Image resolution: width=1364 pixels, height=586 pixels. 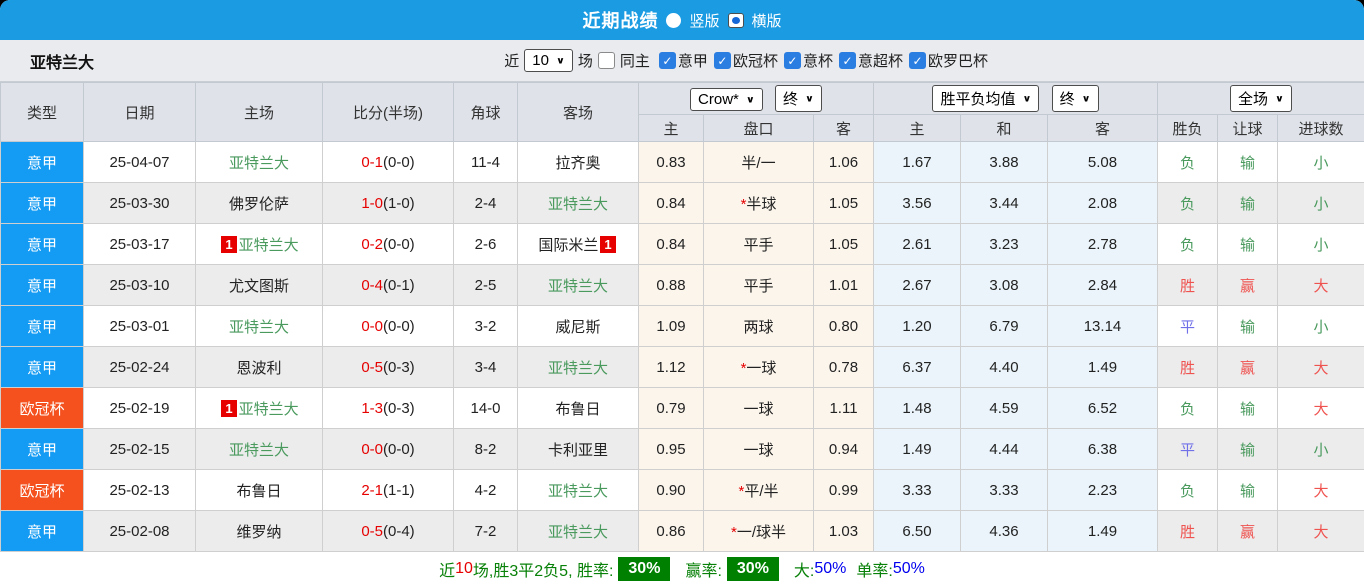 What do you see at coordinates (798, 98) in the screenshot?
I see `odds-time-select: 终 ∨` at bounding box center [798, 98].